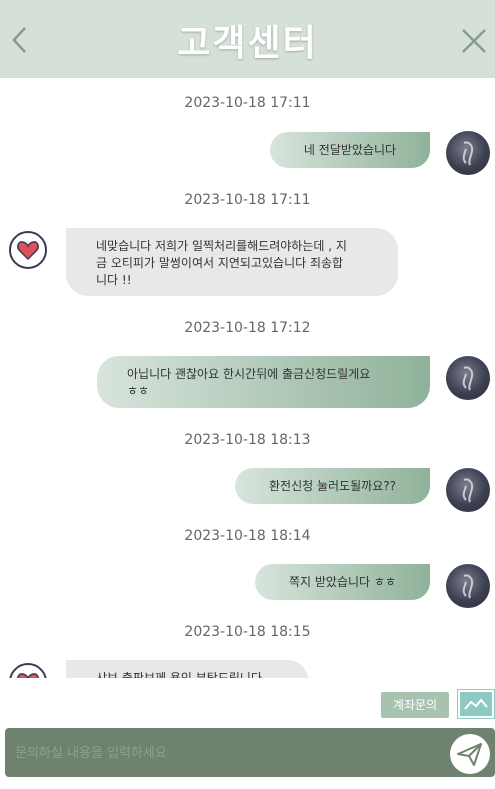 This screenshot has height=789, width=495. I want to click on message-bubble-outgoing: 아닙니다 괜찮아요 한시간뒤에 출금신청드릴게요 ㅎㅎ, so click(263, 382).